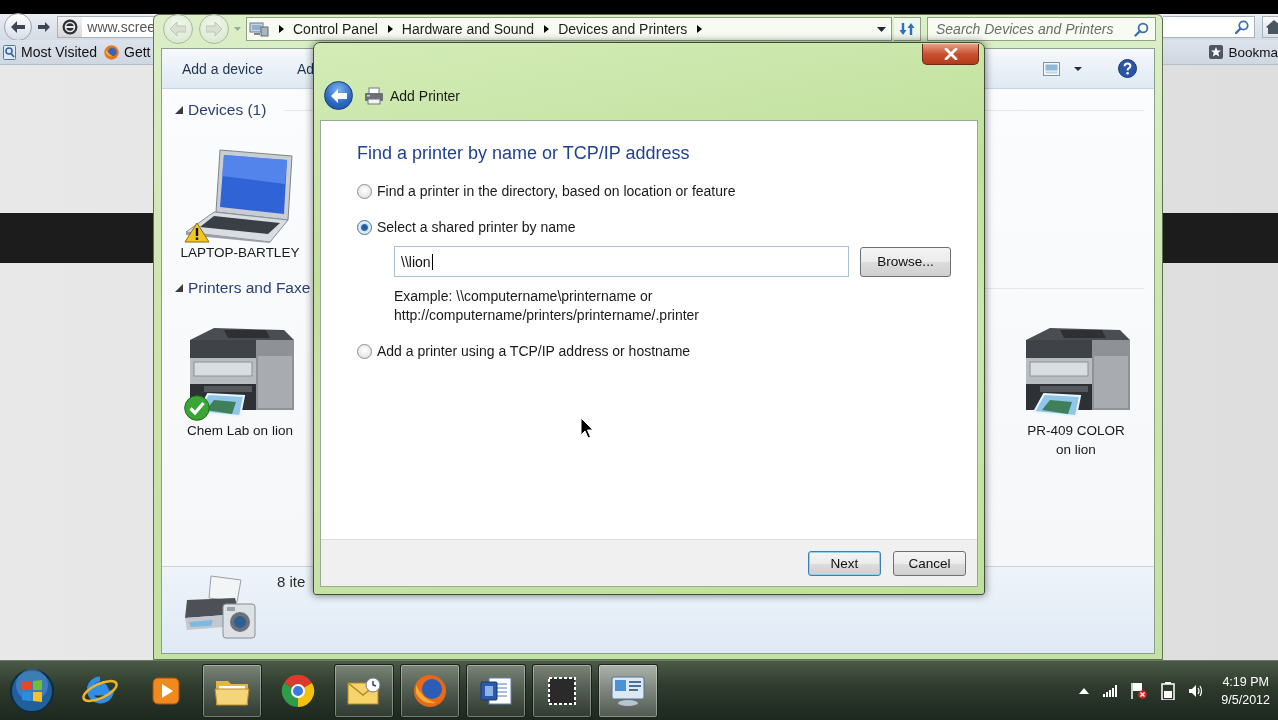 Image resolution: width=1278 pixels, height=720 pixels. What do you see at coordinates (425, 95) in the screenshot?
I see `dialog-title: Add Printer` at bounding box center [425, 95].